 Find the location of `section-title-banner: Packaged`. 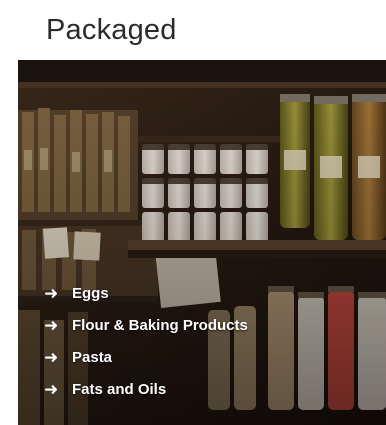

section-title-banner: Packaged is located at coordinates (168, 30).